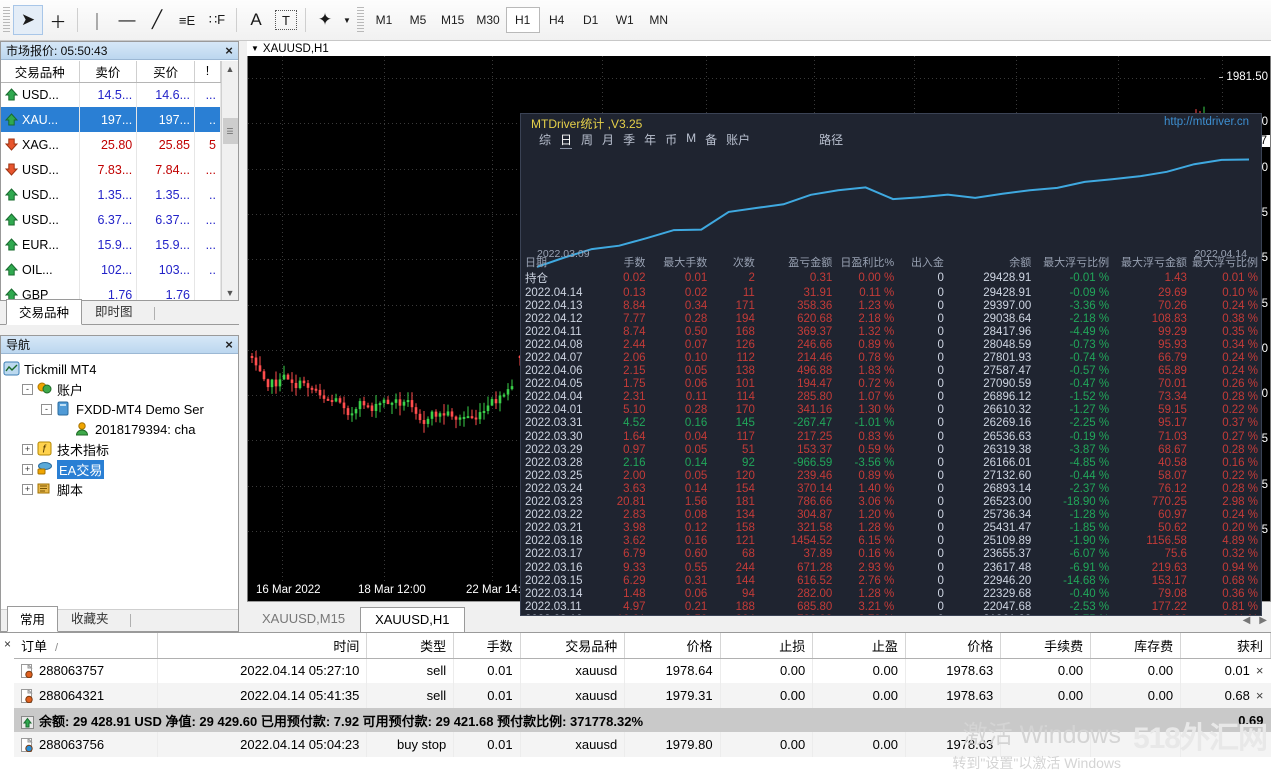 The height and width of the screenshot is (775, 1271). Describe the element at coordinates (629, 140) in the screenshot. I see `stats-menu-item: 季` at that location.